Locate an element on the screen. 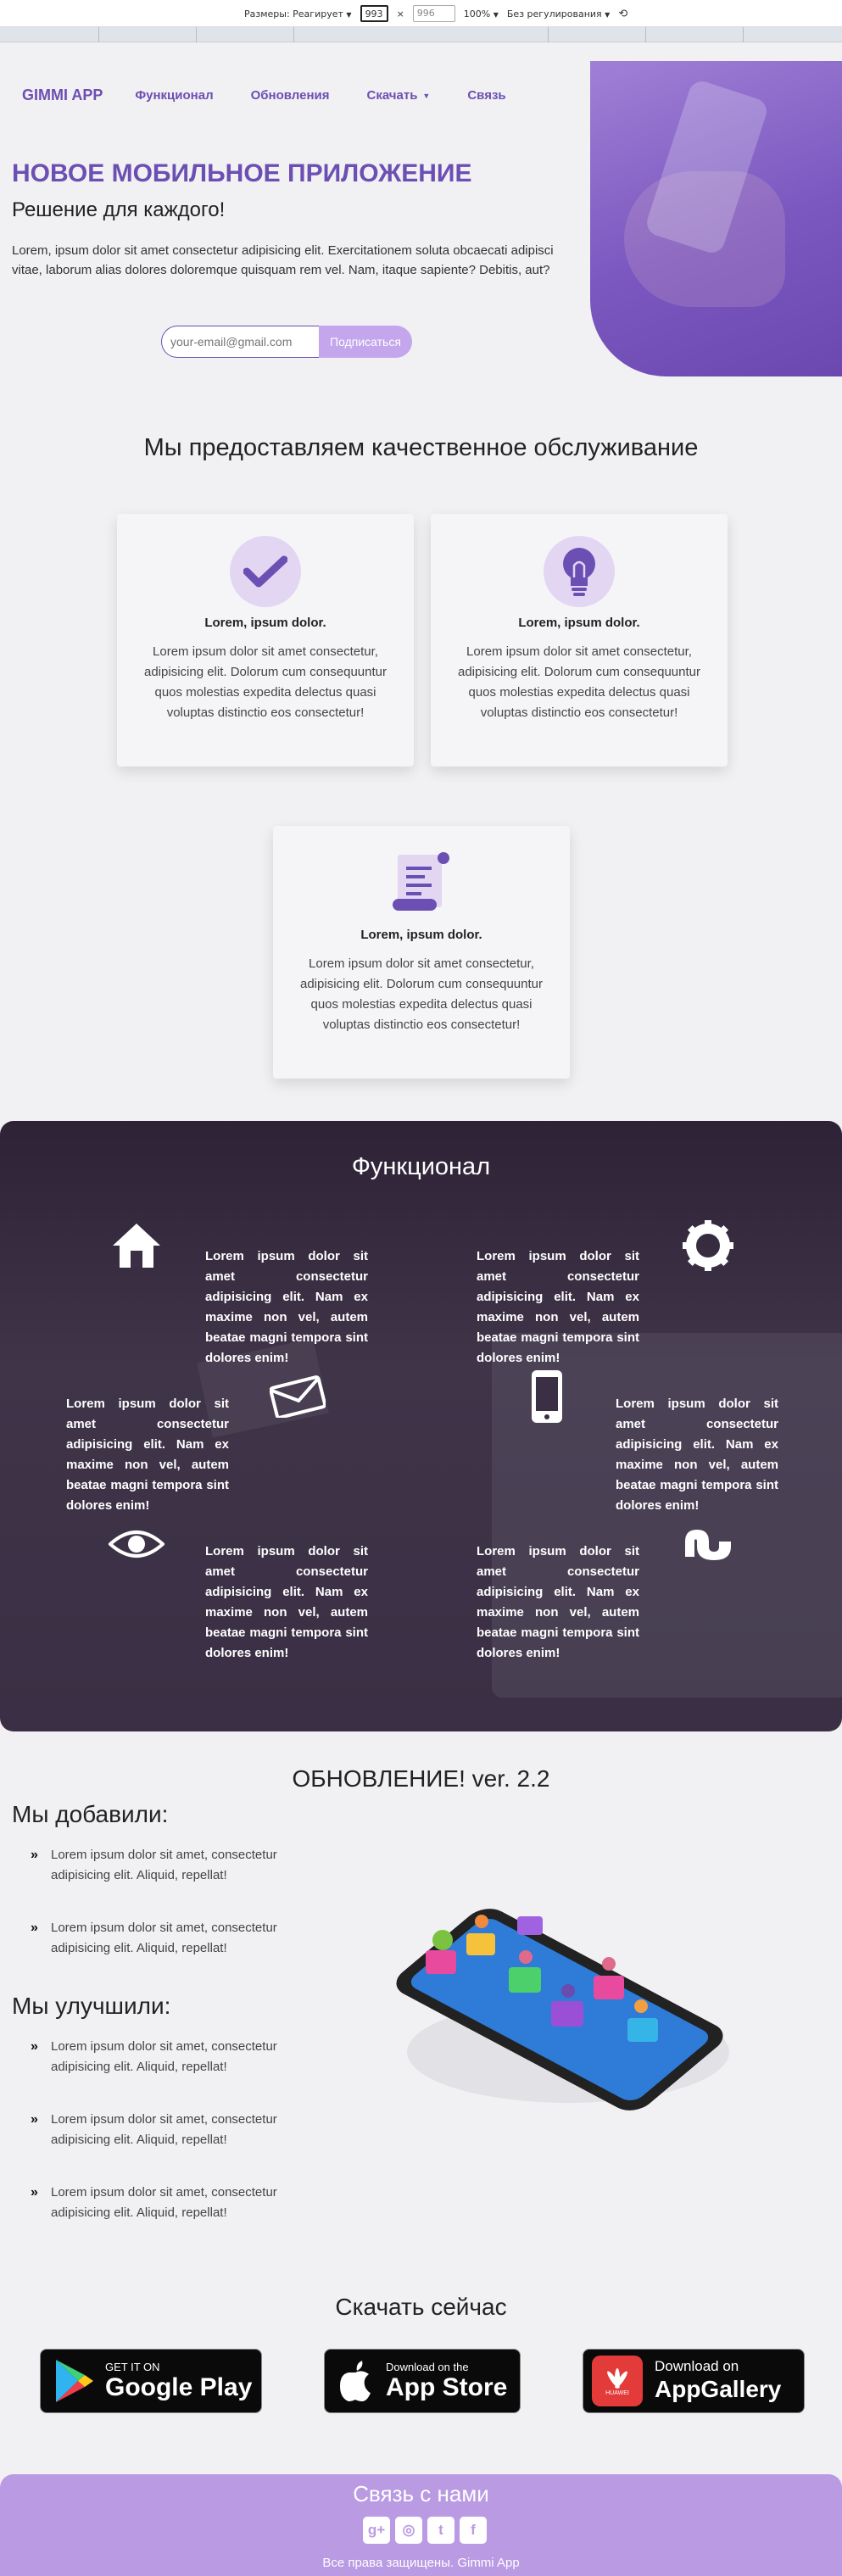  google-plus-icon: g+ is located at coordinates (377, 2530).